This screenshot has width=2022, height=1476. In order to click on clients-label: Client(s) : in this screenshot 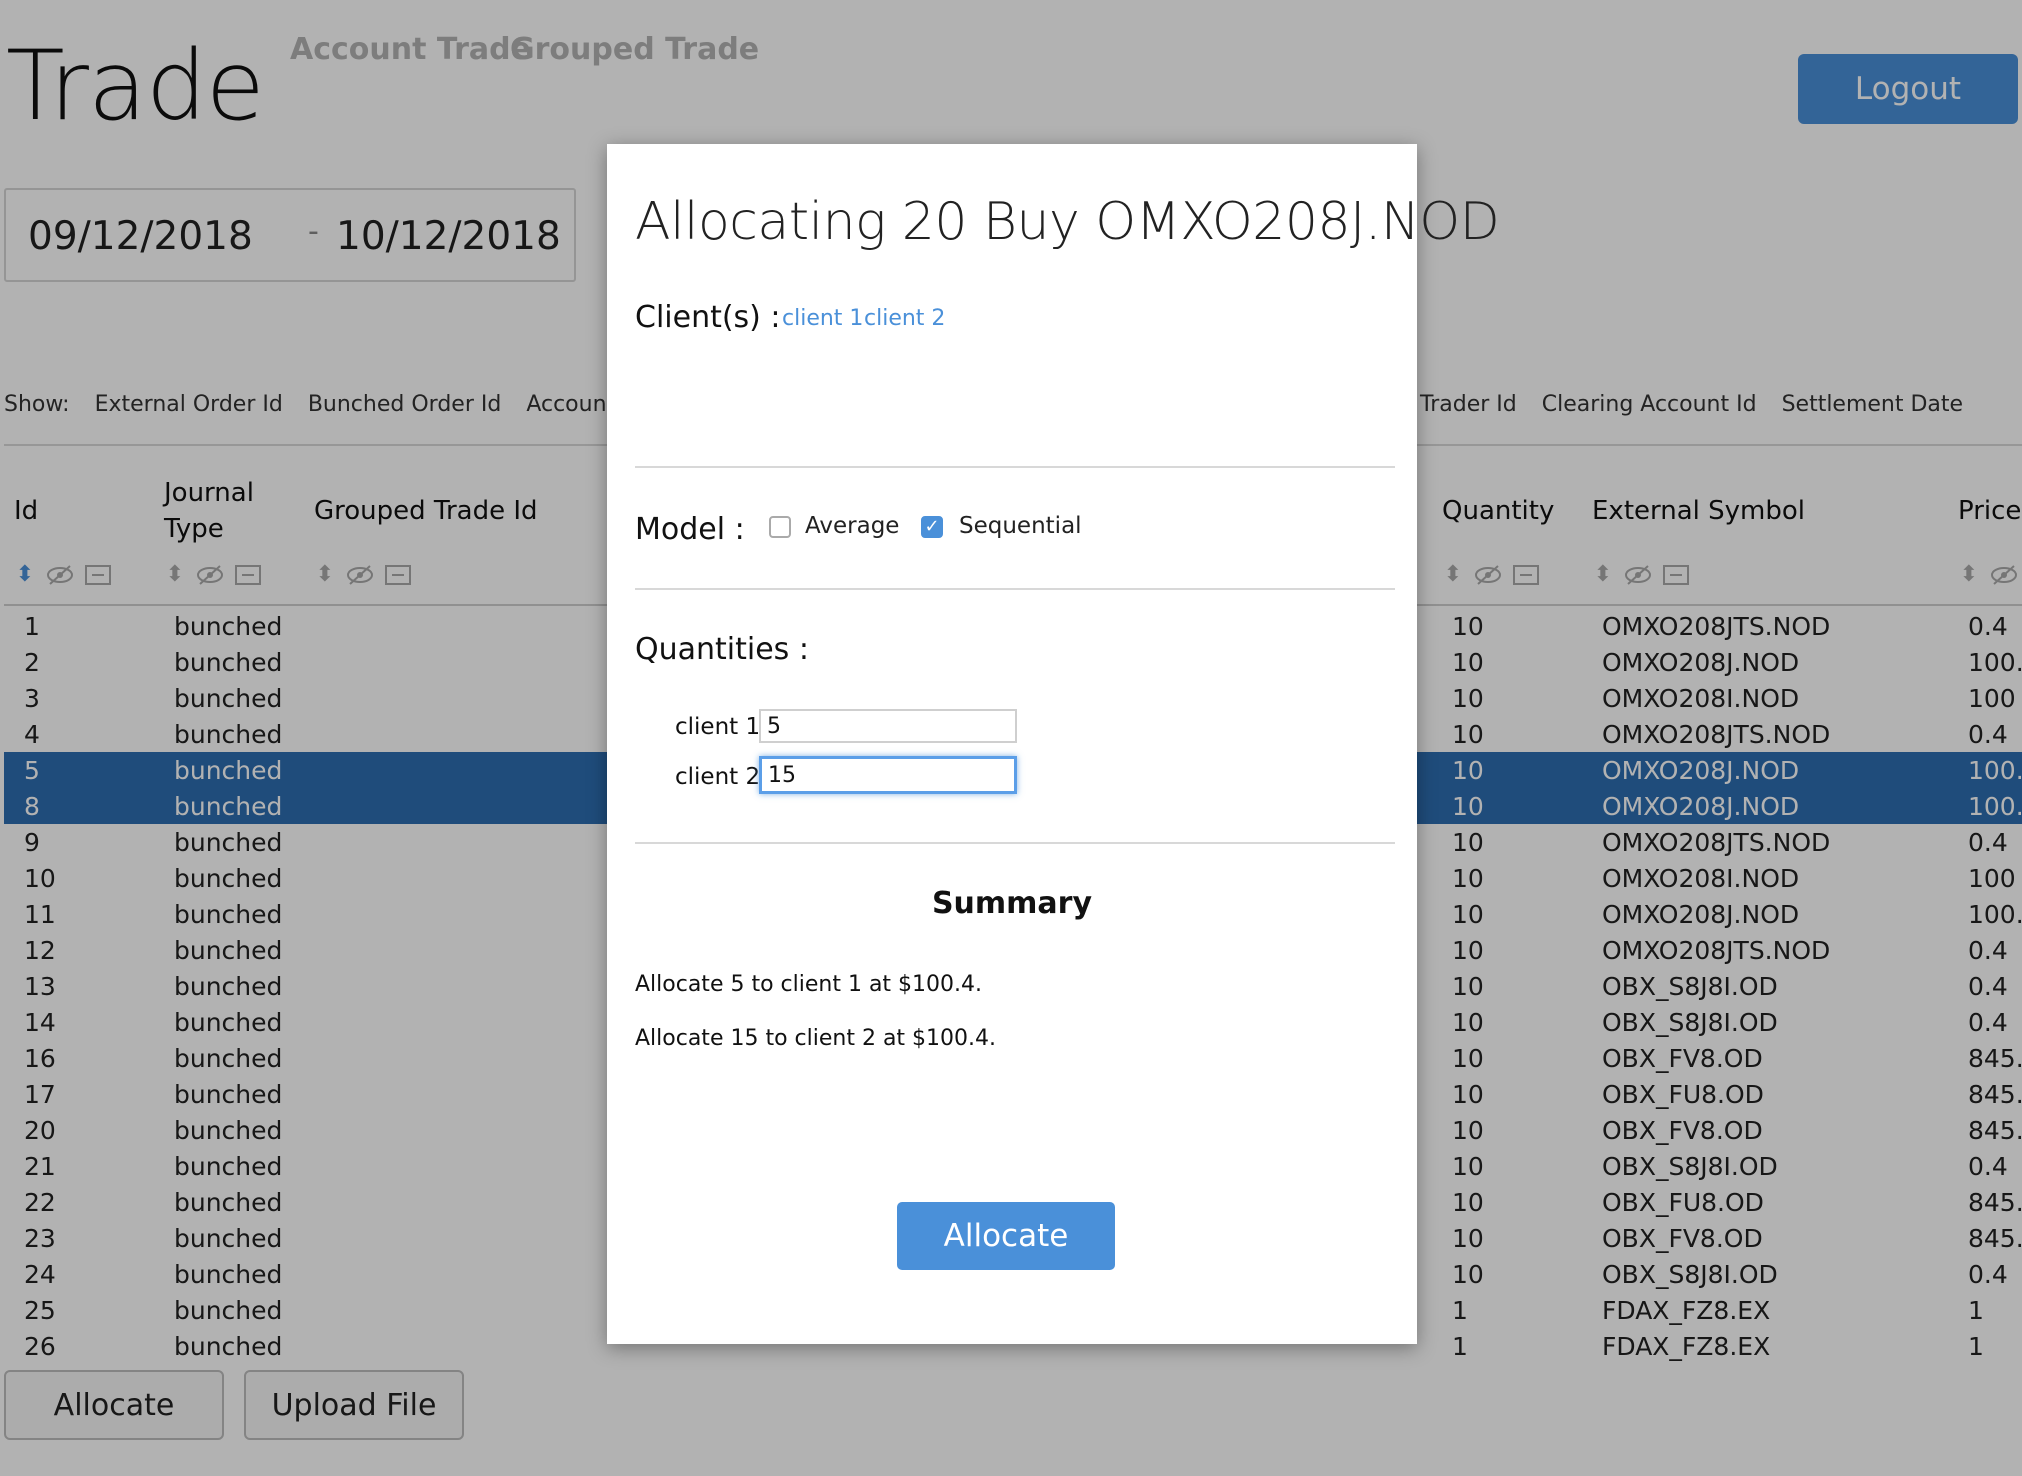, I will do `click(708, 317)`.